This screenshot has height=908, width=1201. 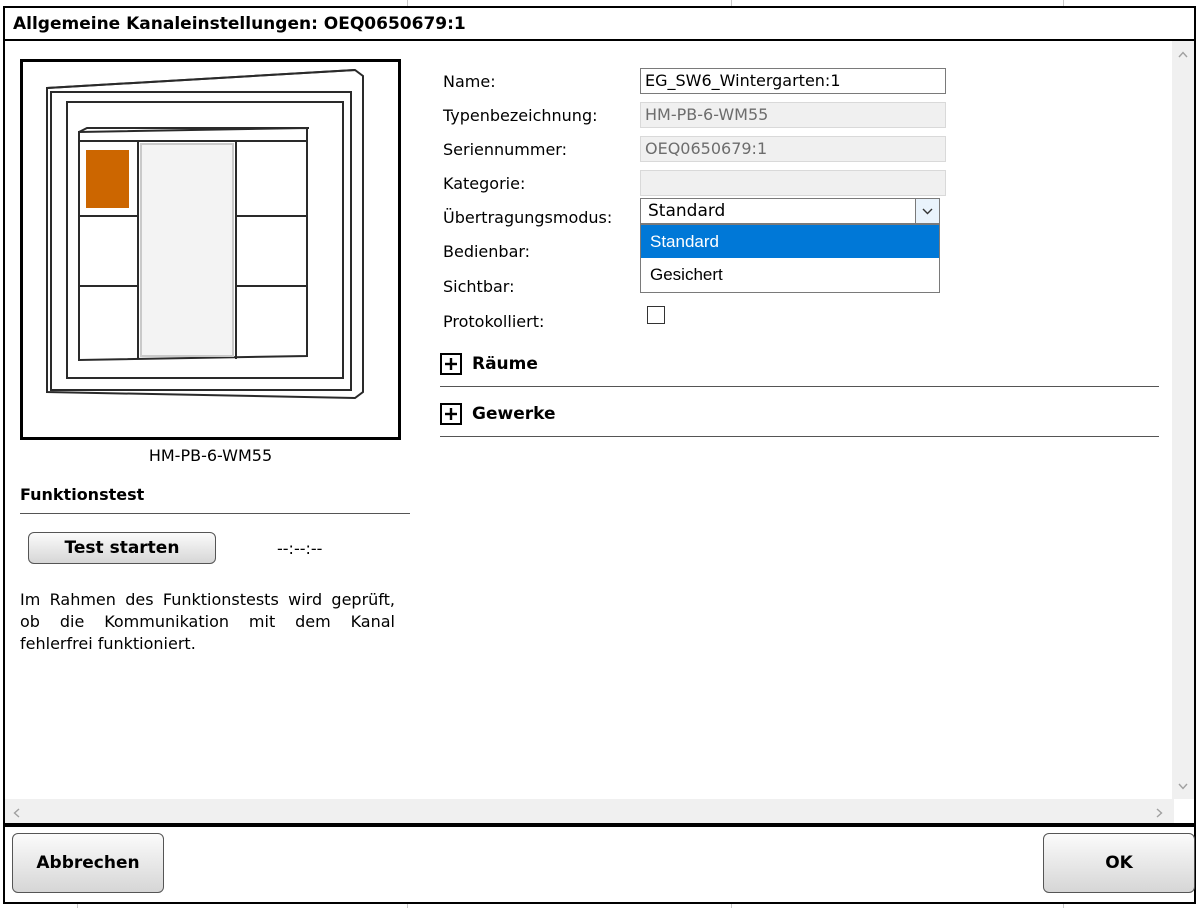 What do you see at coordinates (484, 183) in the screenshot?
I see `category-label: Kategorie:` at bounding box center [484, 183].